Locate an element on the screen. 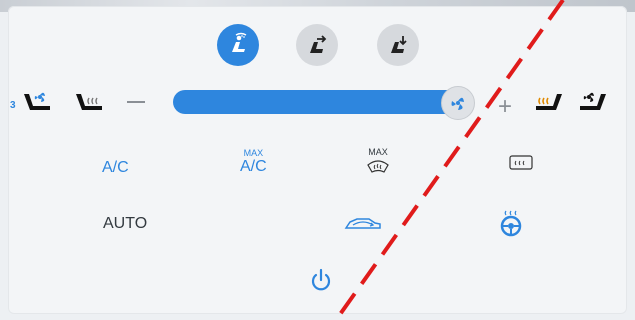 The height and width of the screenshot is (320, 635). power-icon is located at coordinates (321, 279).